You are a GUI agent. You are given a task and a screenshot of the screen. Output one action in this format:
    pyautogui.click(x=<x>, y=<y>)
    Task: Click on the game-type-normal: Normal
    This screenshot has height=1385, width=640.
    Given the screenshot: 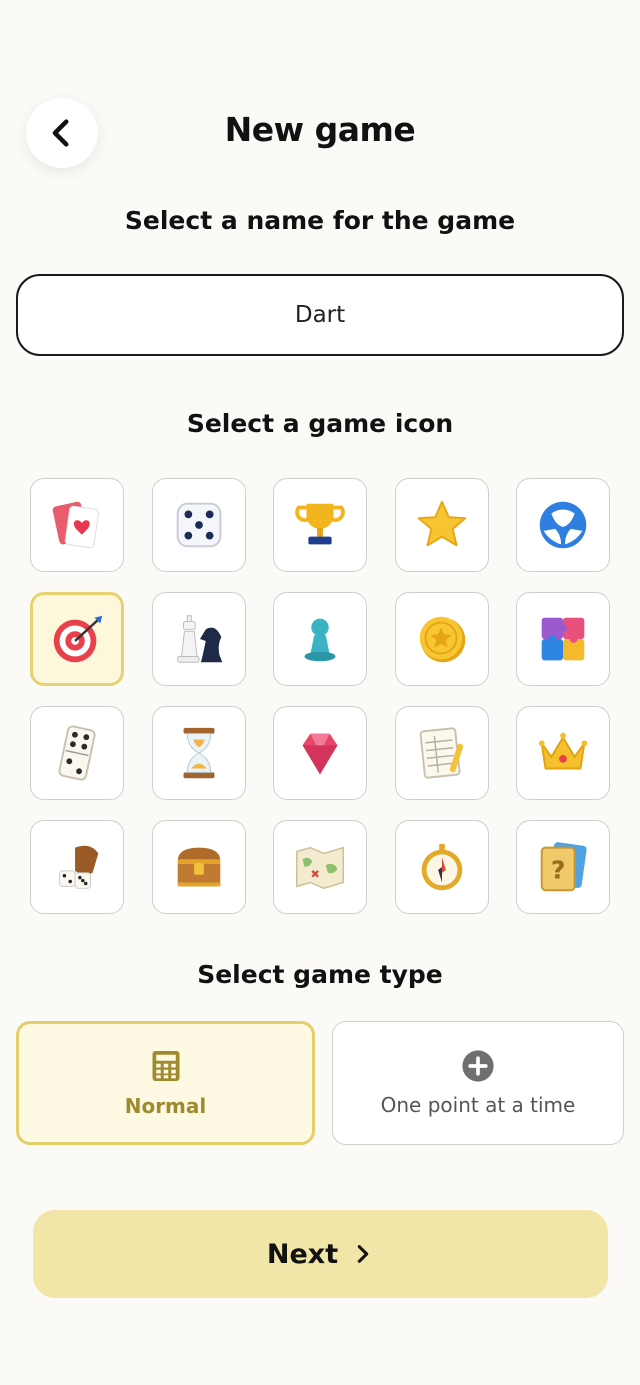 What is the action you would take?
    pyautogui.click(x=165, y=1083)
    